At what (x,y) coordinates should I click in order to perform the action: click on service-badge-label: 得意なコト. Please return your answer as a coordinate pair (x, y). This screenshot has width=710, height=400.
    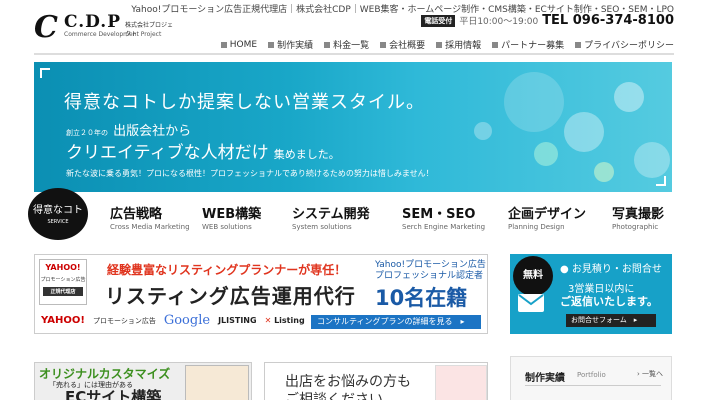
    Looking at the image, I should click on (58, 210).